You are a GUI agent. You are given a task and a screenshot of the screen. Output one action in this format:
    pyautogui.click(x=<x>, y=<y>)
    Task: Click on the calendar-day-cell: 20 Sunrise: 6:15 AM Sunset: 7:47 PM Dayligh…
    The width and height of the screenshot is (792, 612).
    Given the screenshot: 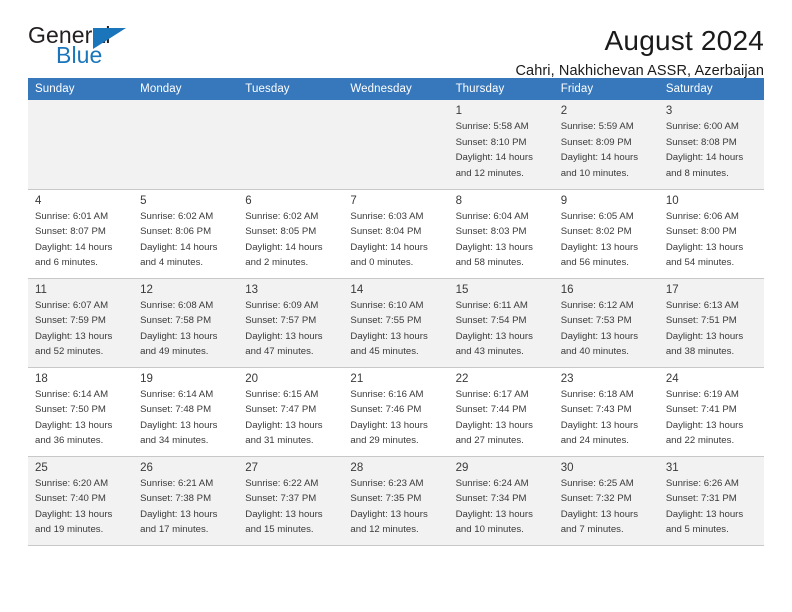 What is the action you would take?
    pyautogui.click(x=291, y=412)
    